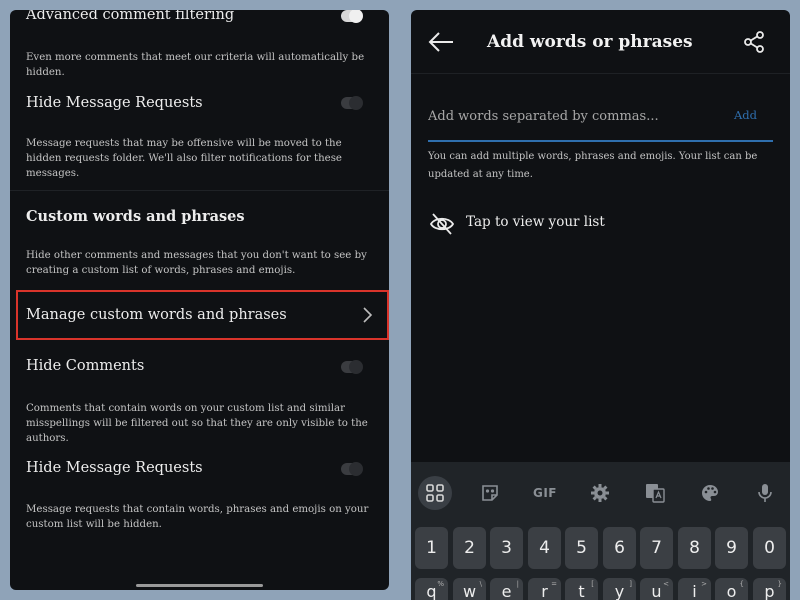 This screenshot has width=800, height=600. Describe the element at coordinates (731, 548) in the screenshot. I see `key-9: 9` at that location.